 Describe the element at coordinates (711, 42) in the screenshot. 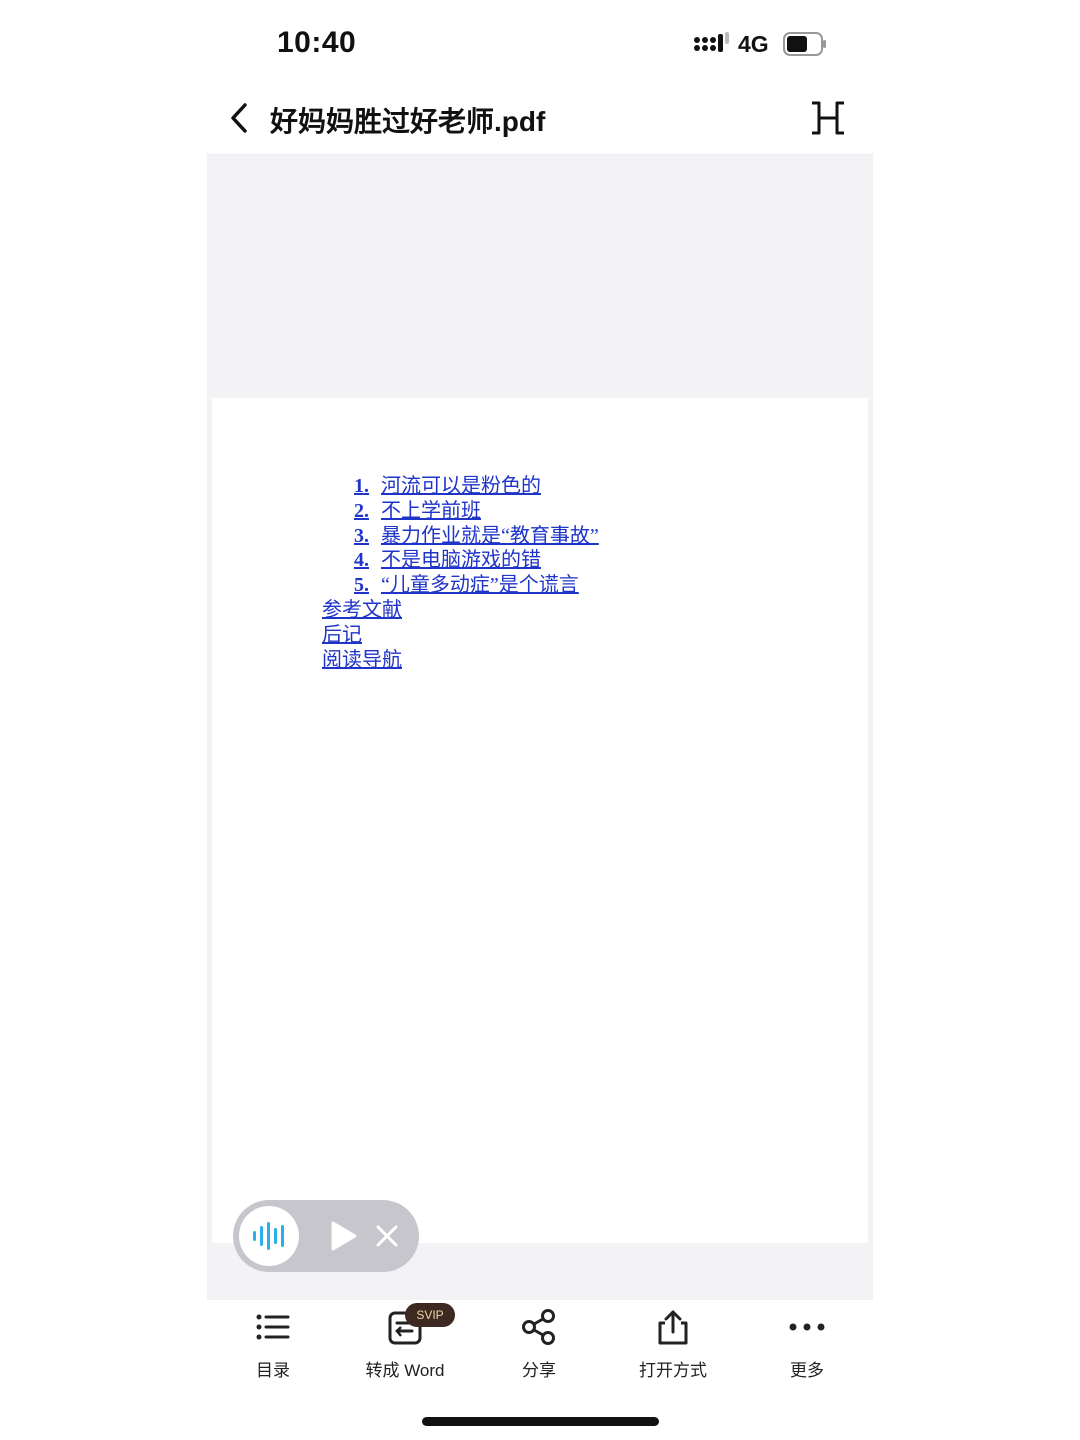

I see `signal-icon` at that location.